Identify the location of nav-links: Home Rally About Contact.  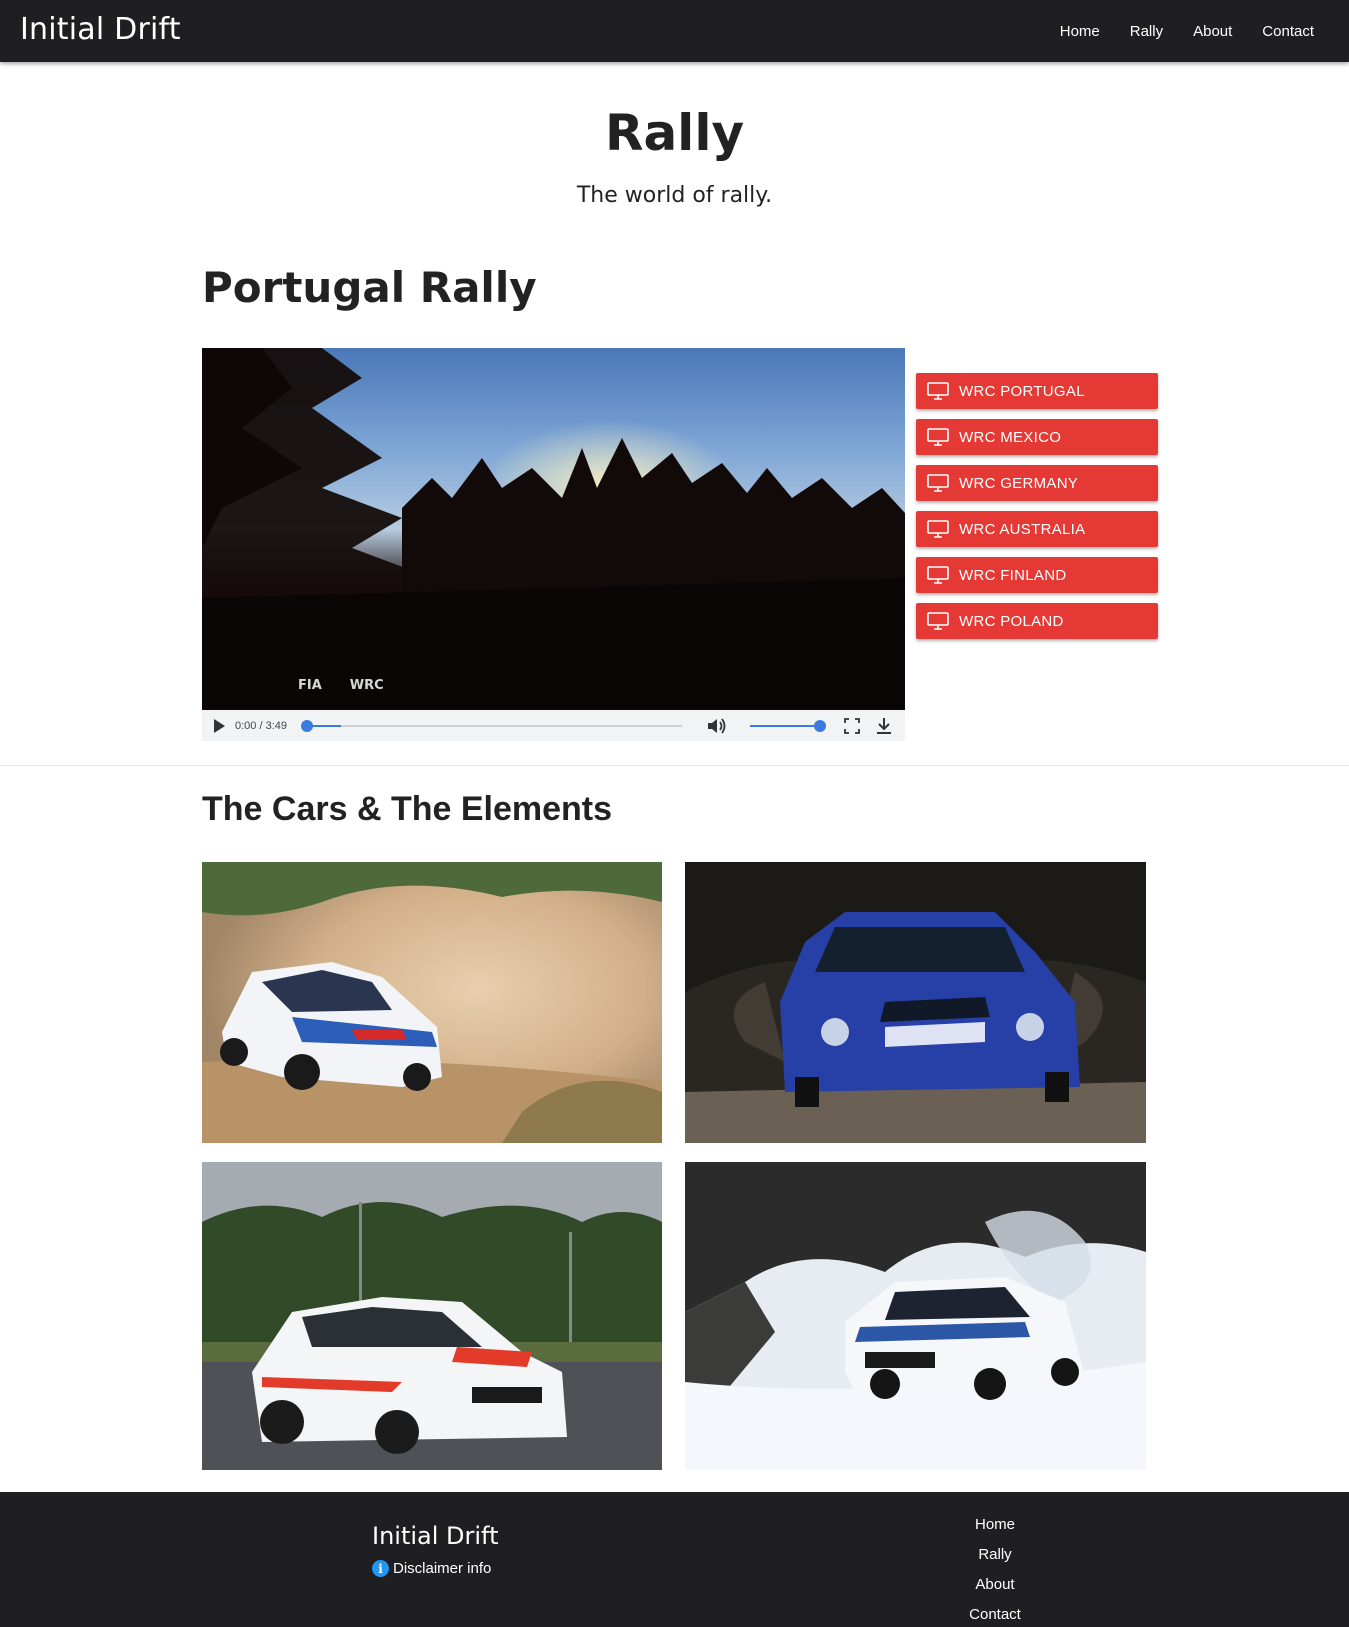
(1204, 31).